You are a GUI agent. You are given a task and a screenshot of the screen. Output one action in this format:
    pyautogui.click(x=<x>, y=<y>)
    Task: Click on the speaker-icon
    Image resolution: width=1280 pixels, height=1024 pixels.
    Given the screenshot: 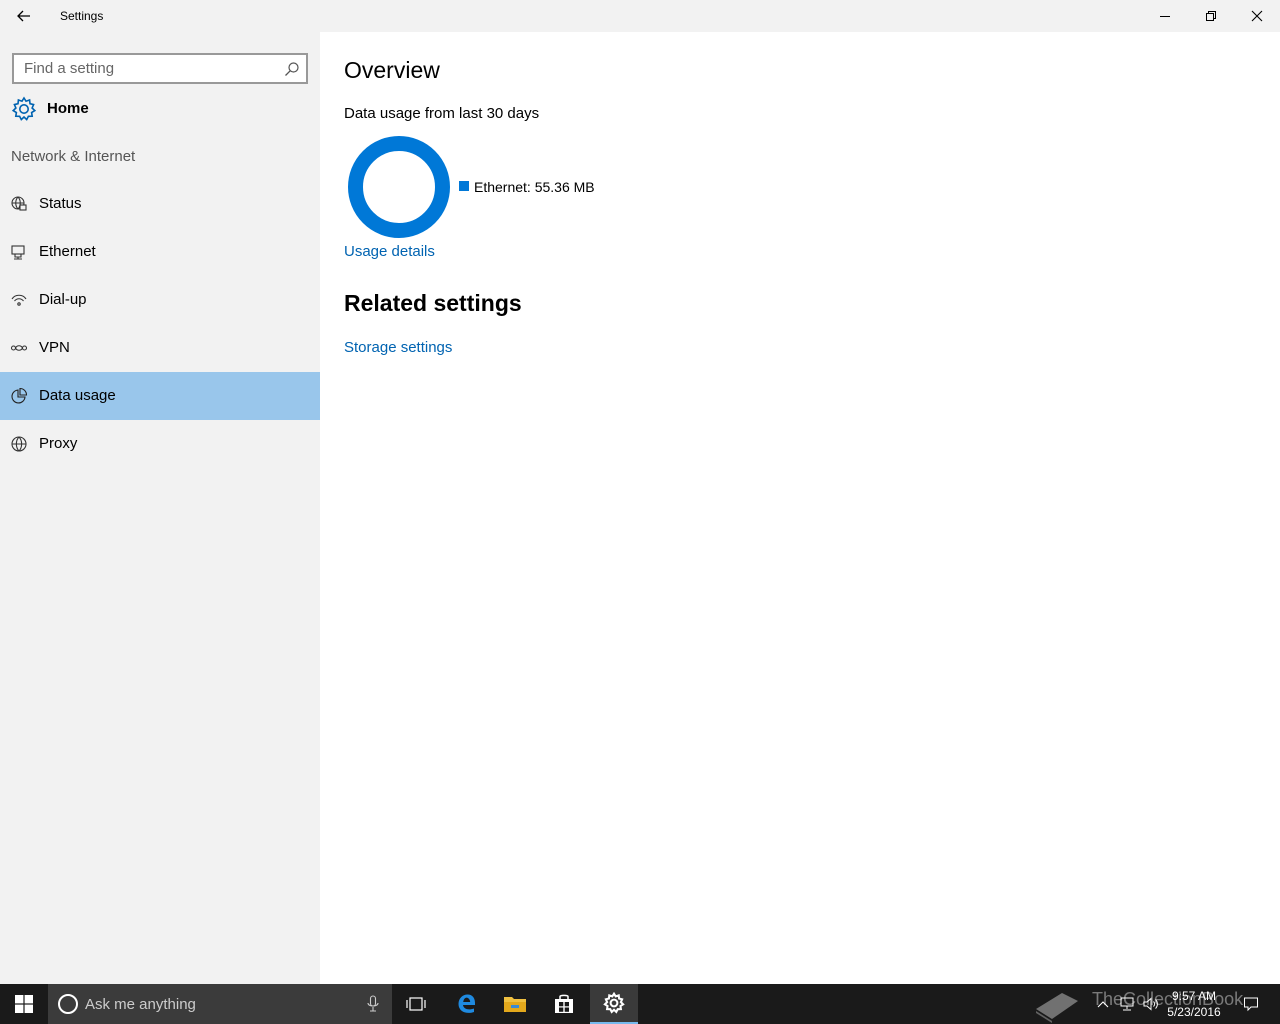 What is the action you would take?
    pyautogui.click(x=1150, y=1004)
    